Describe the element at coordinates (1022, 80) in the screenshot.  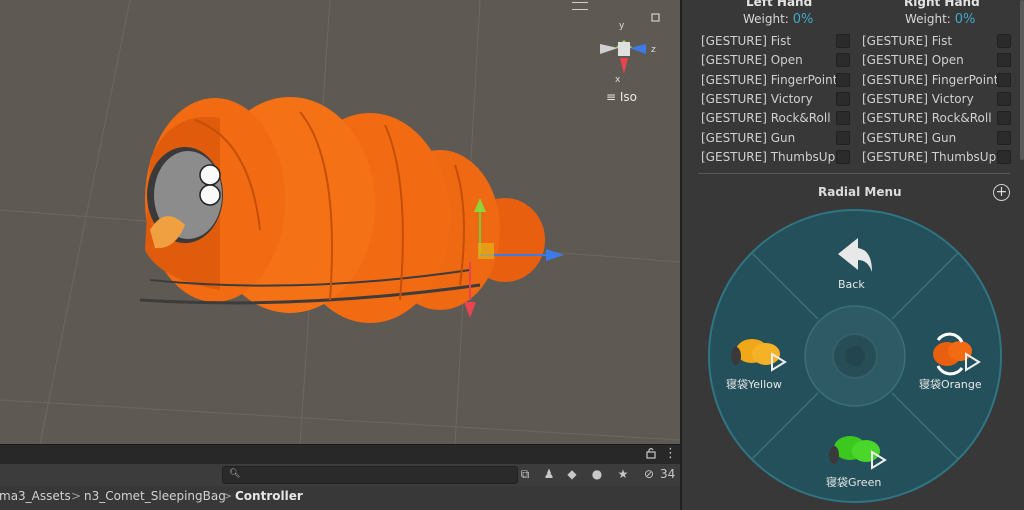
I see `panel-scrollbar` at that location.